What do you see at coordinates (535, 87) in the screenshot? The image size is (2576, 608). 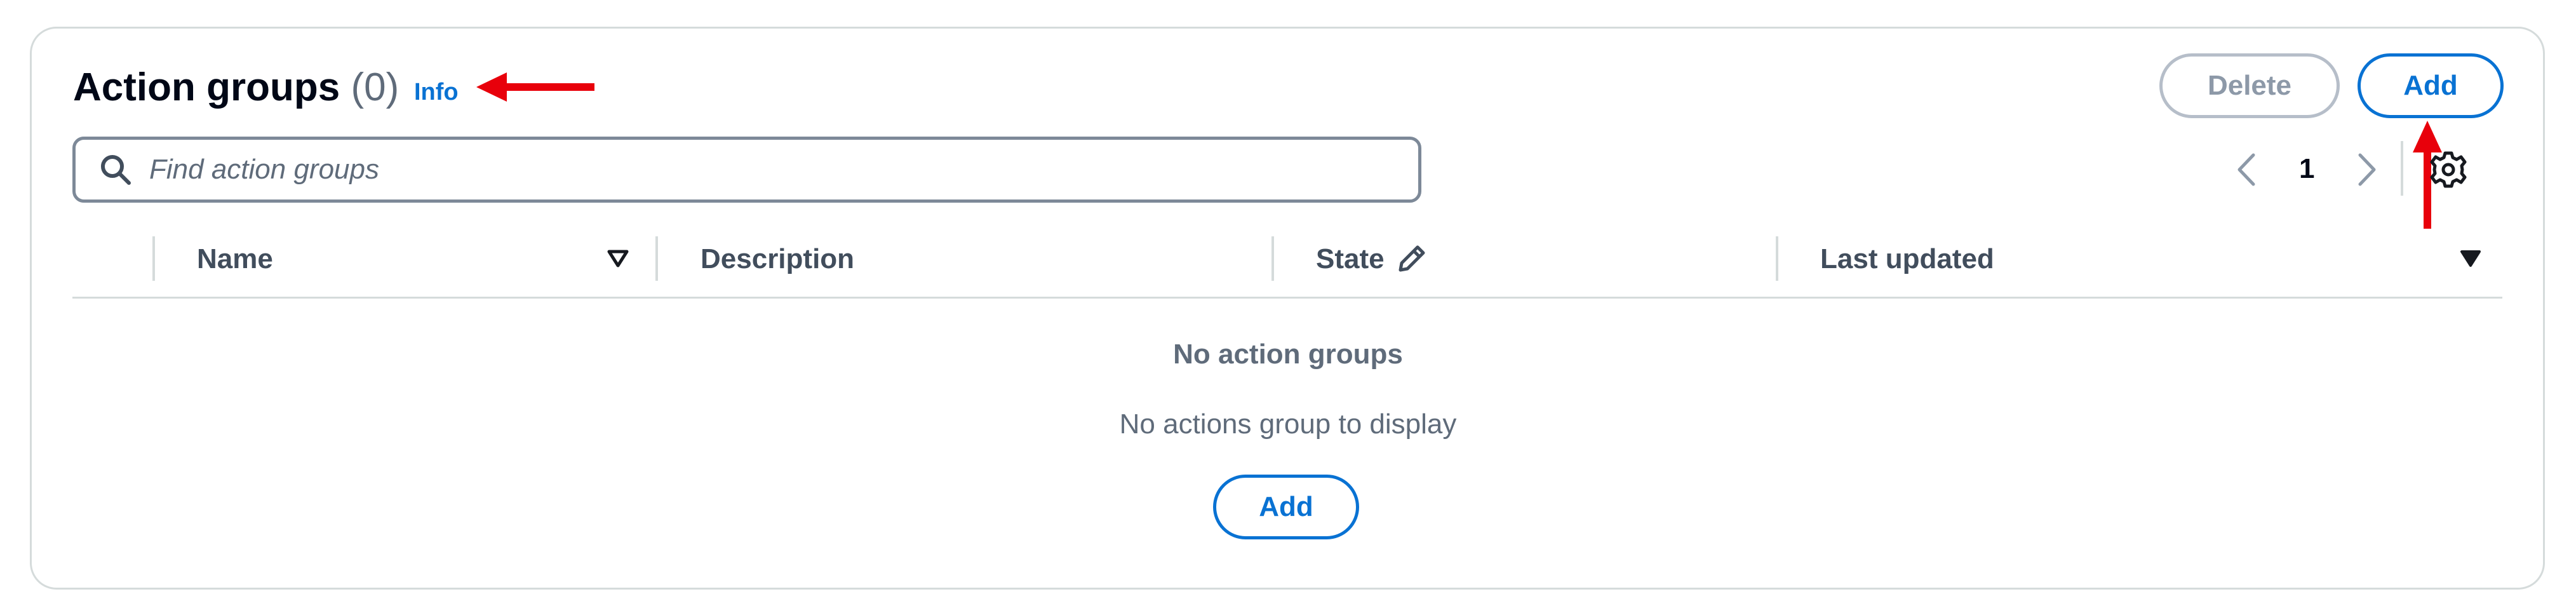 I see `annotation-arrow-left` at bounding box center [535, 87].